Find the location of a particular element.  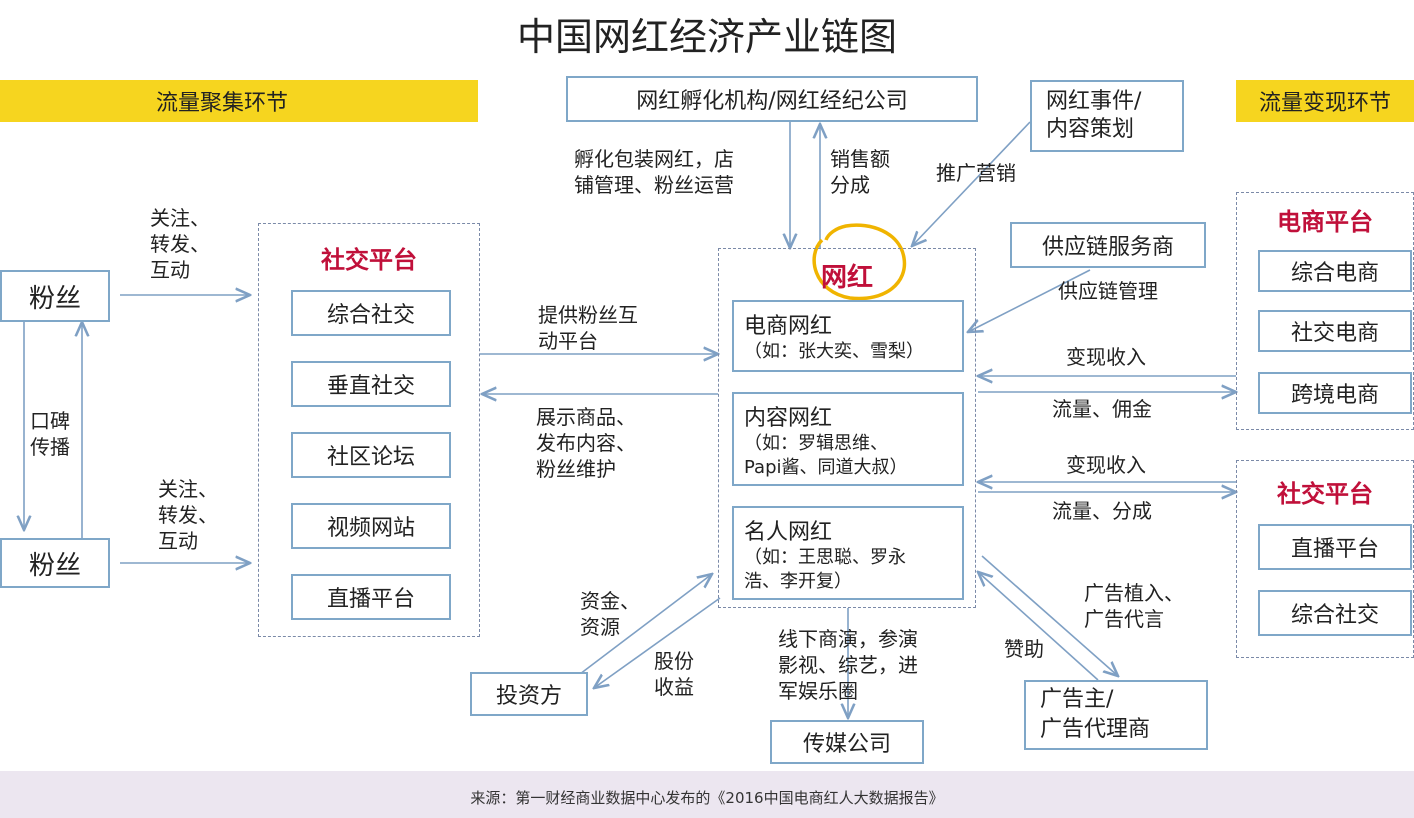

band-traffic-monetization: 流量变现环节 is located at coordinates (1325, 101).